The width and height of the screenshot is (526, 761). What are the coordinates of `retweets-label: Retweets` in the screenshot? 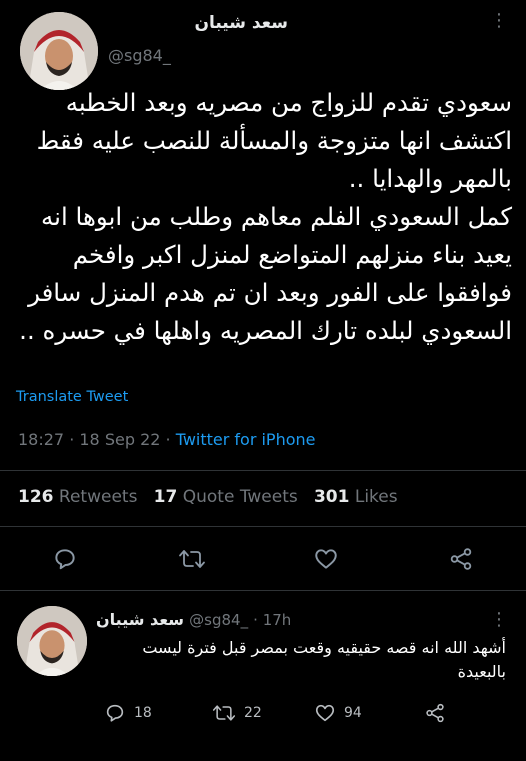 It's located at (98, 497).